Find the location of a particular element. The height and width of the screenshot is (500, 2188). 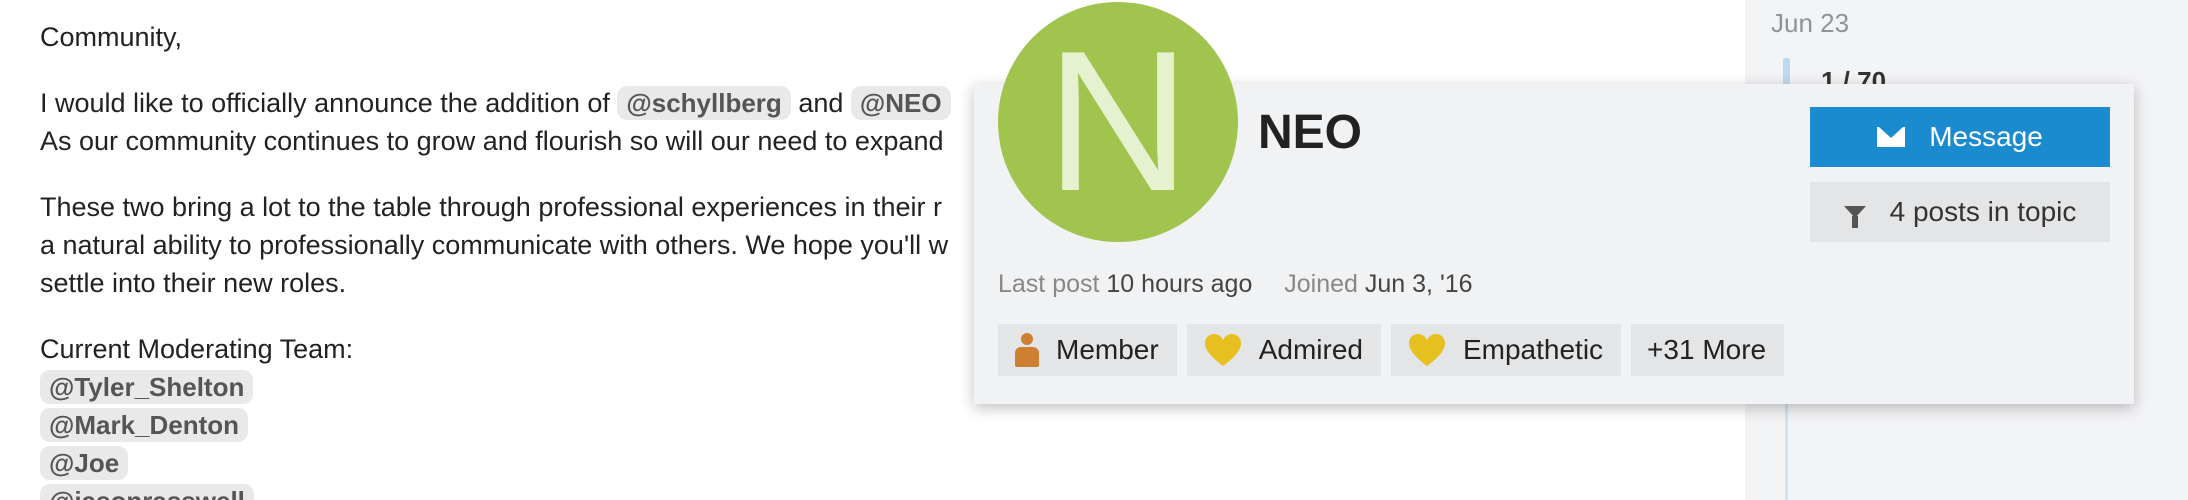

avatar: N is located at coordinates (1118, 122).